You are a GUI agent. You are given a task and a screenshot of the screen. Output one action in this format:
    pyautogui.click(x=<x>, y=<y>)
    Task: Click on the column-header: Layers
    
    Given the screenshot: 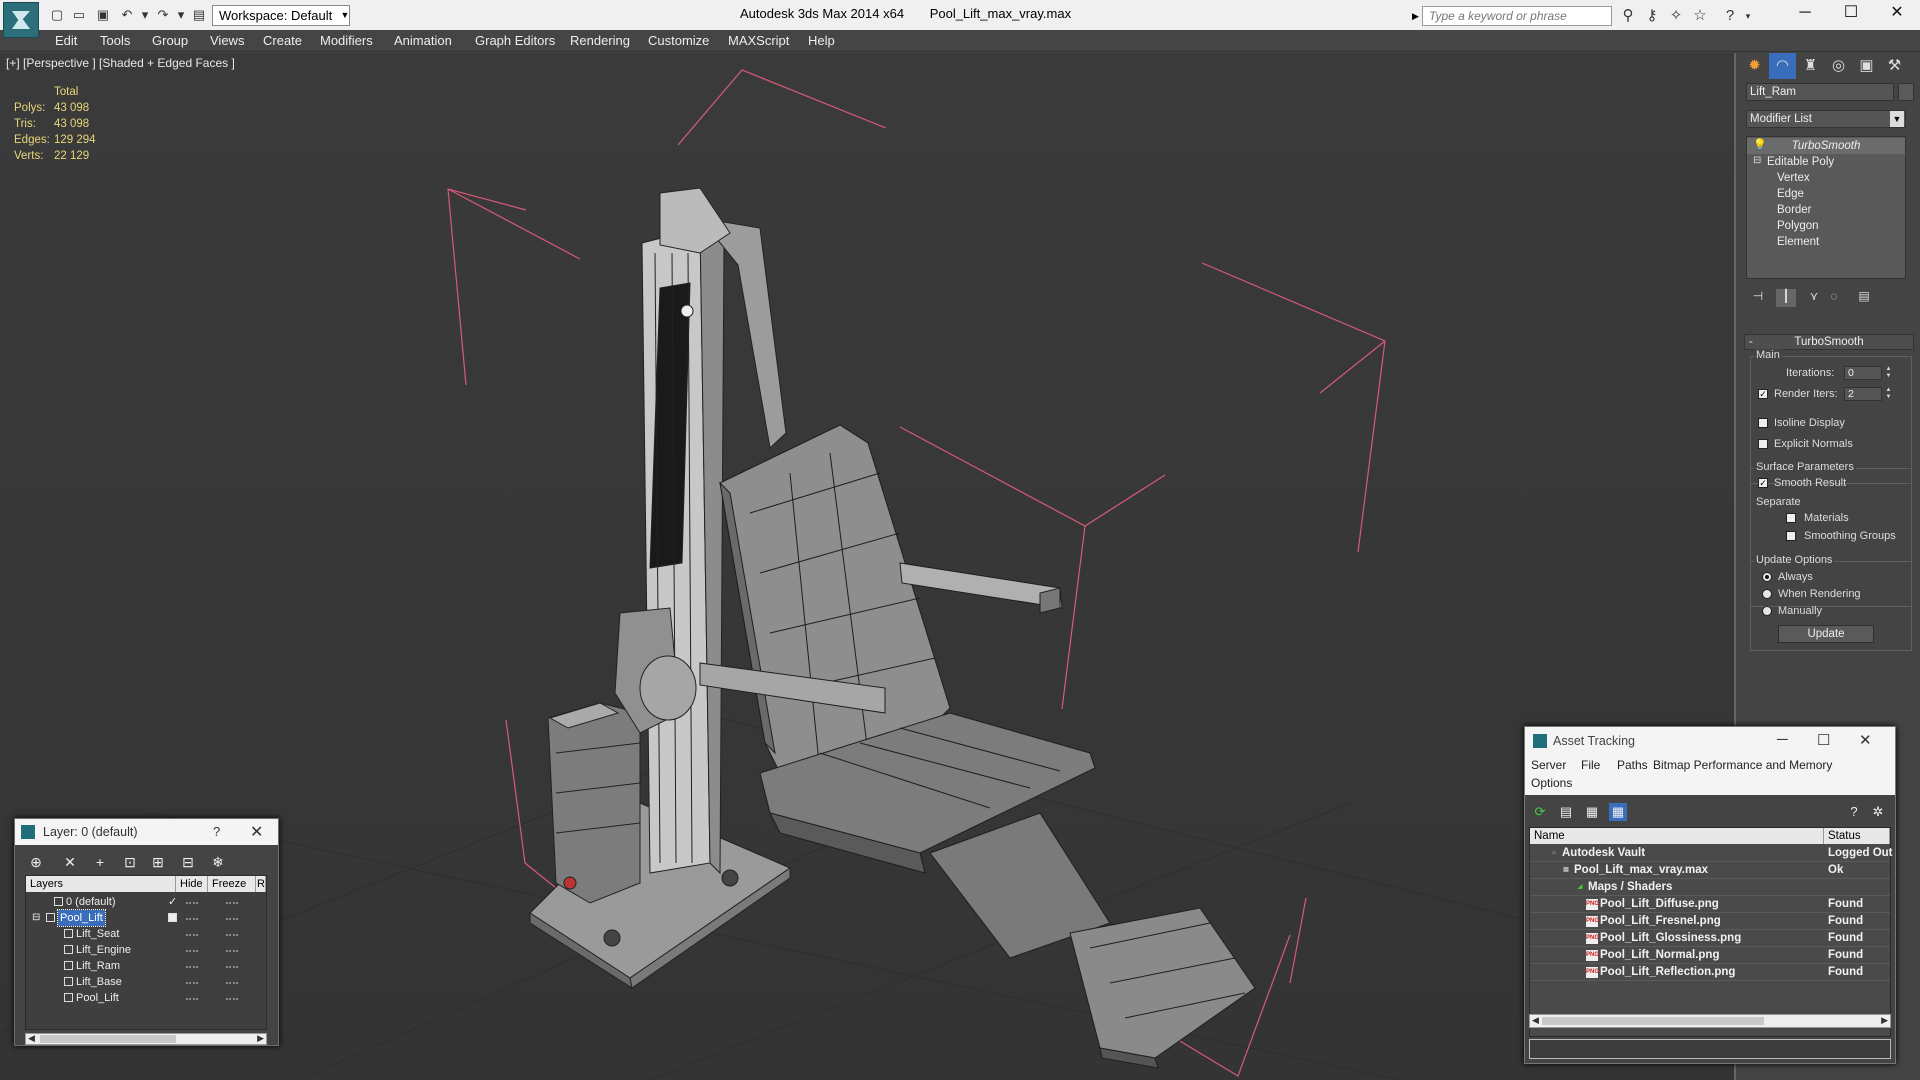 What is the action you would take?
    pyautogui.click(x=101, y=884)
    